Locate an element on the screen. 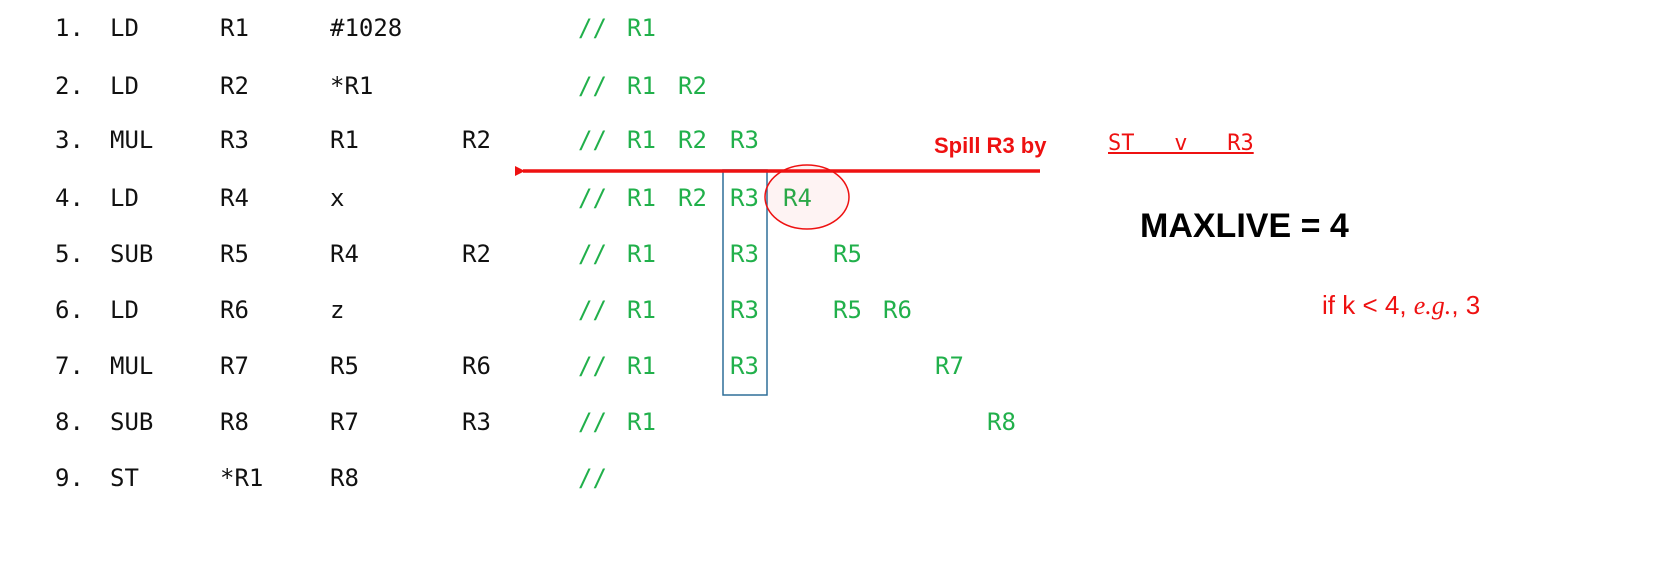 The height and width of the screenshot is (571, 1653). r4-highlight-circle is located at coordinates (807, 197).